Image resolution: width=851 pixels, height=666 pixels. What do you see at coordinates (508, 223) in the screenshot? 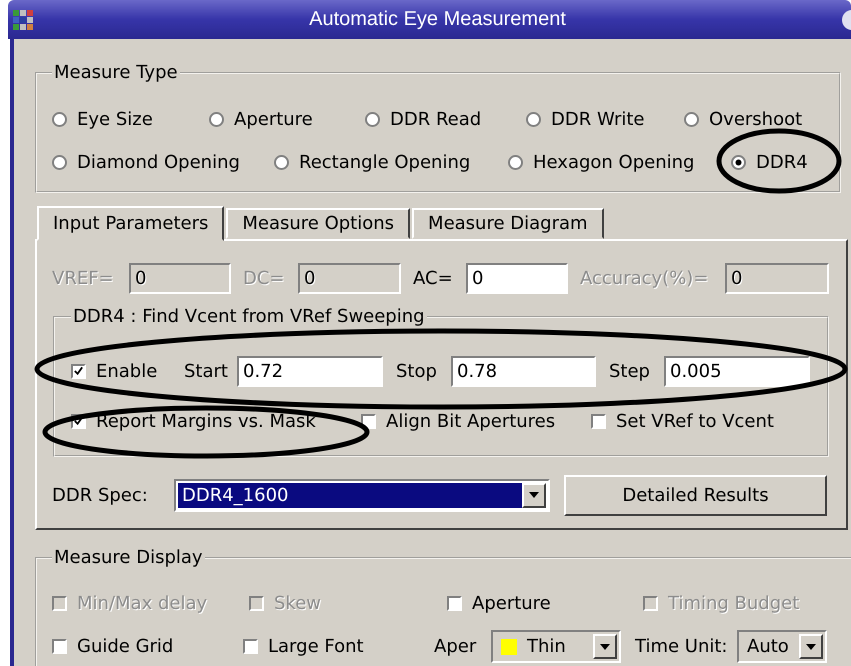
I see `tab: Measure Diagram` at bounding box center [508, 223].